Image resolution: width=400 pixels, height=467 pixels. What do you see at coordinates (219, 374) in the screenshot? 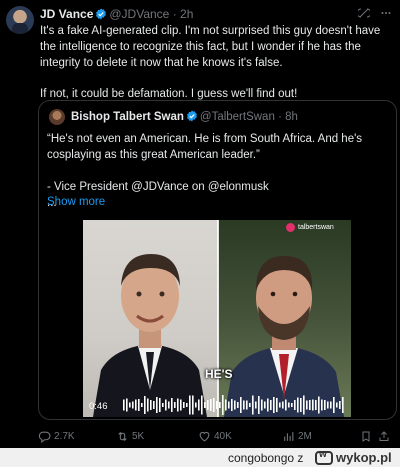
I see `video-caption: HE'S` at bounding box center [219, 374].